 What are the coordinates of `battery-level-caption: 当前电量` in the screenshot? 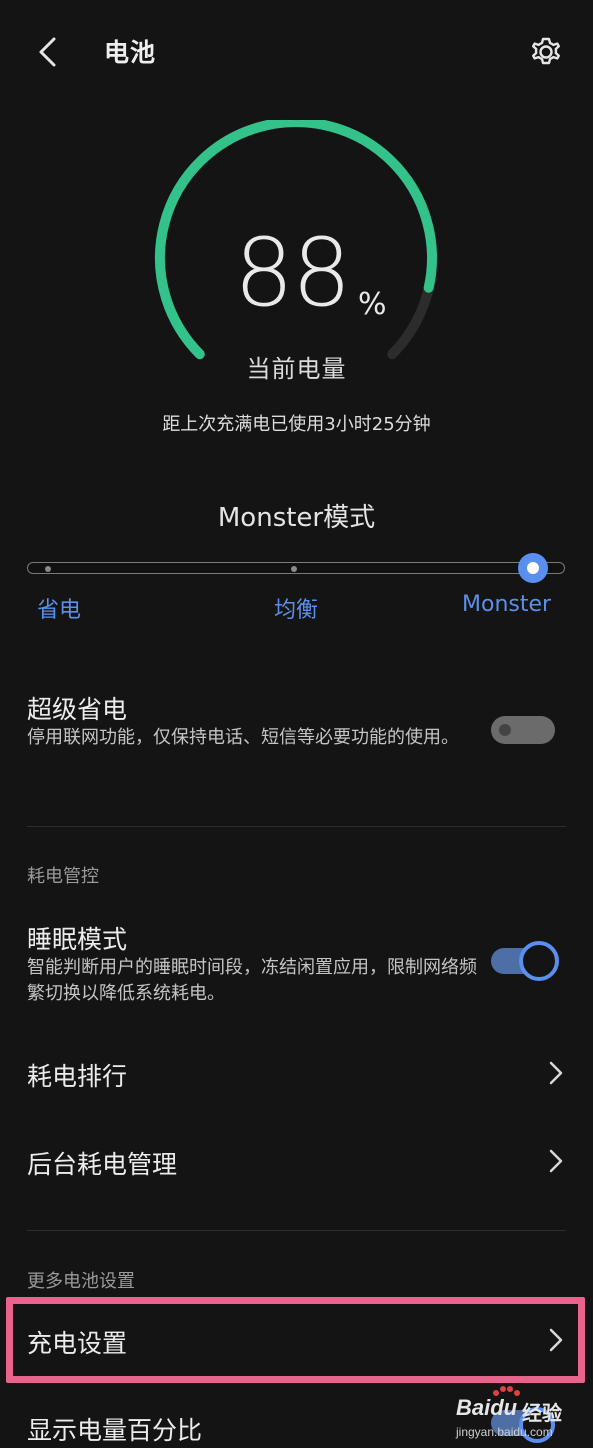 It's located at (296, 369).